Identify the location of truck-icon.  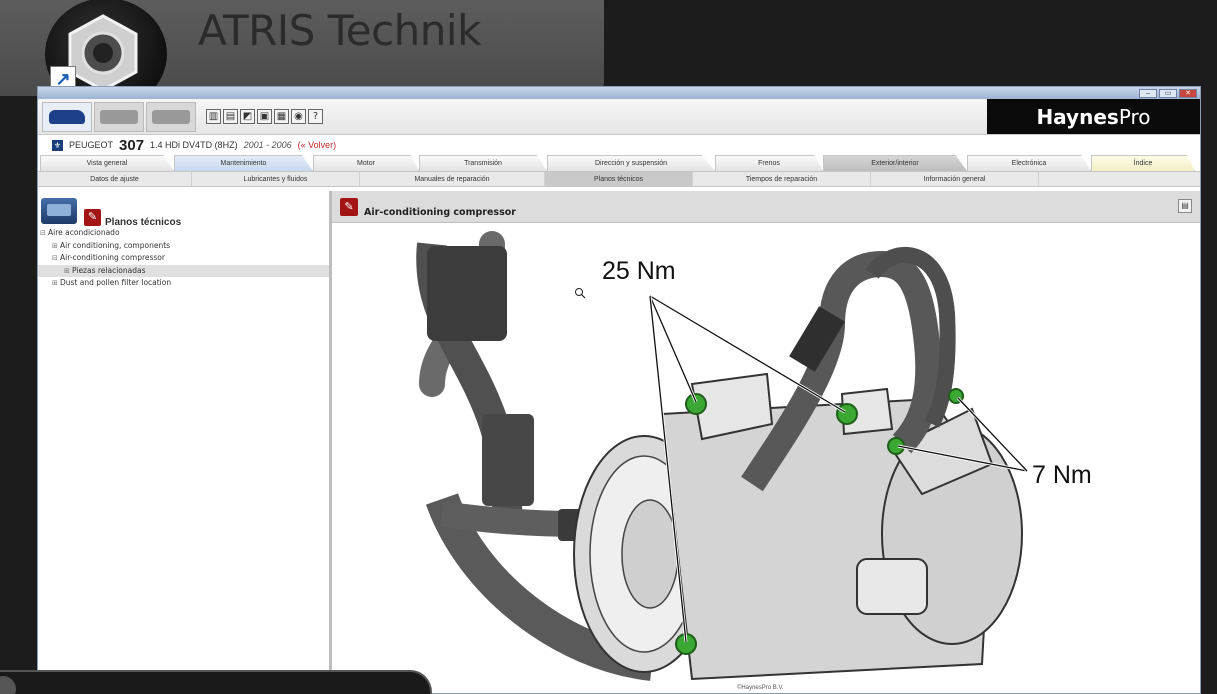
(171, 116).